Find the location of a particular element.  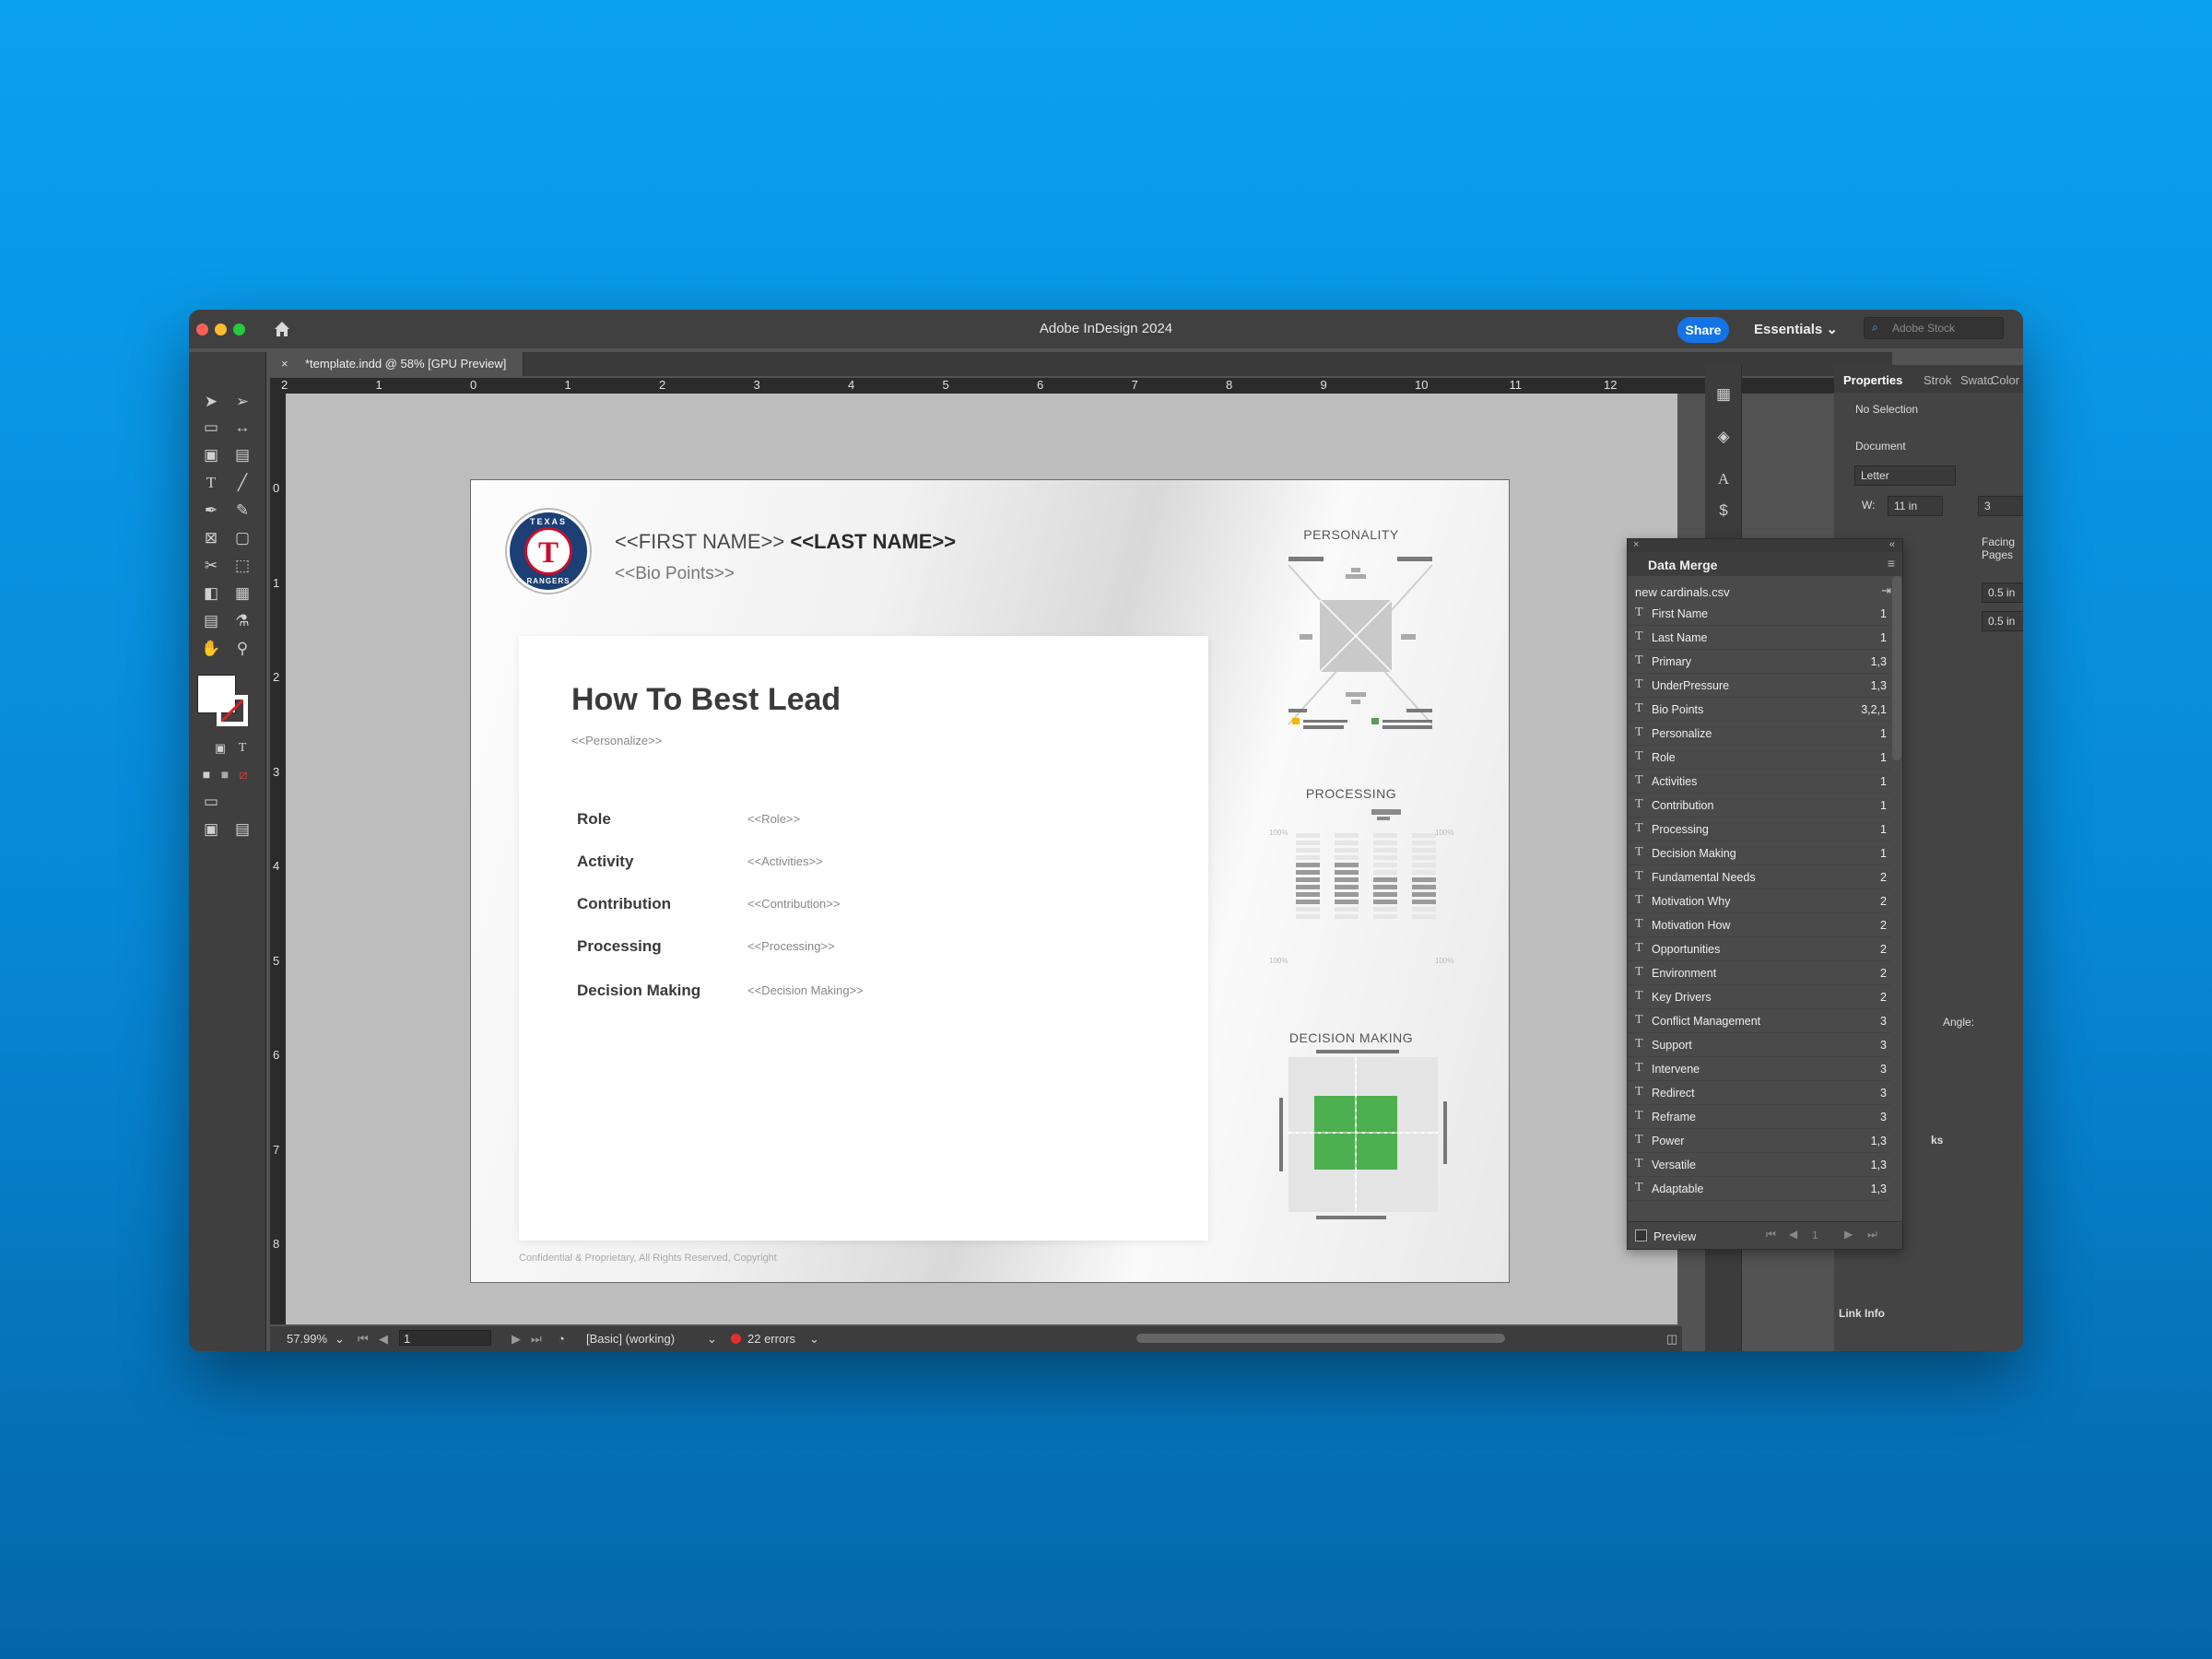

data-field-row: T Personalize 1 is located at coordinates (1759, 734).